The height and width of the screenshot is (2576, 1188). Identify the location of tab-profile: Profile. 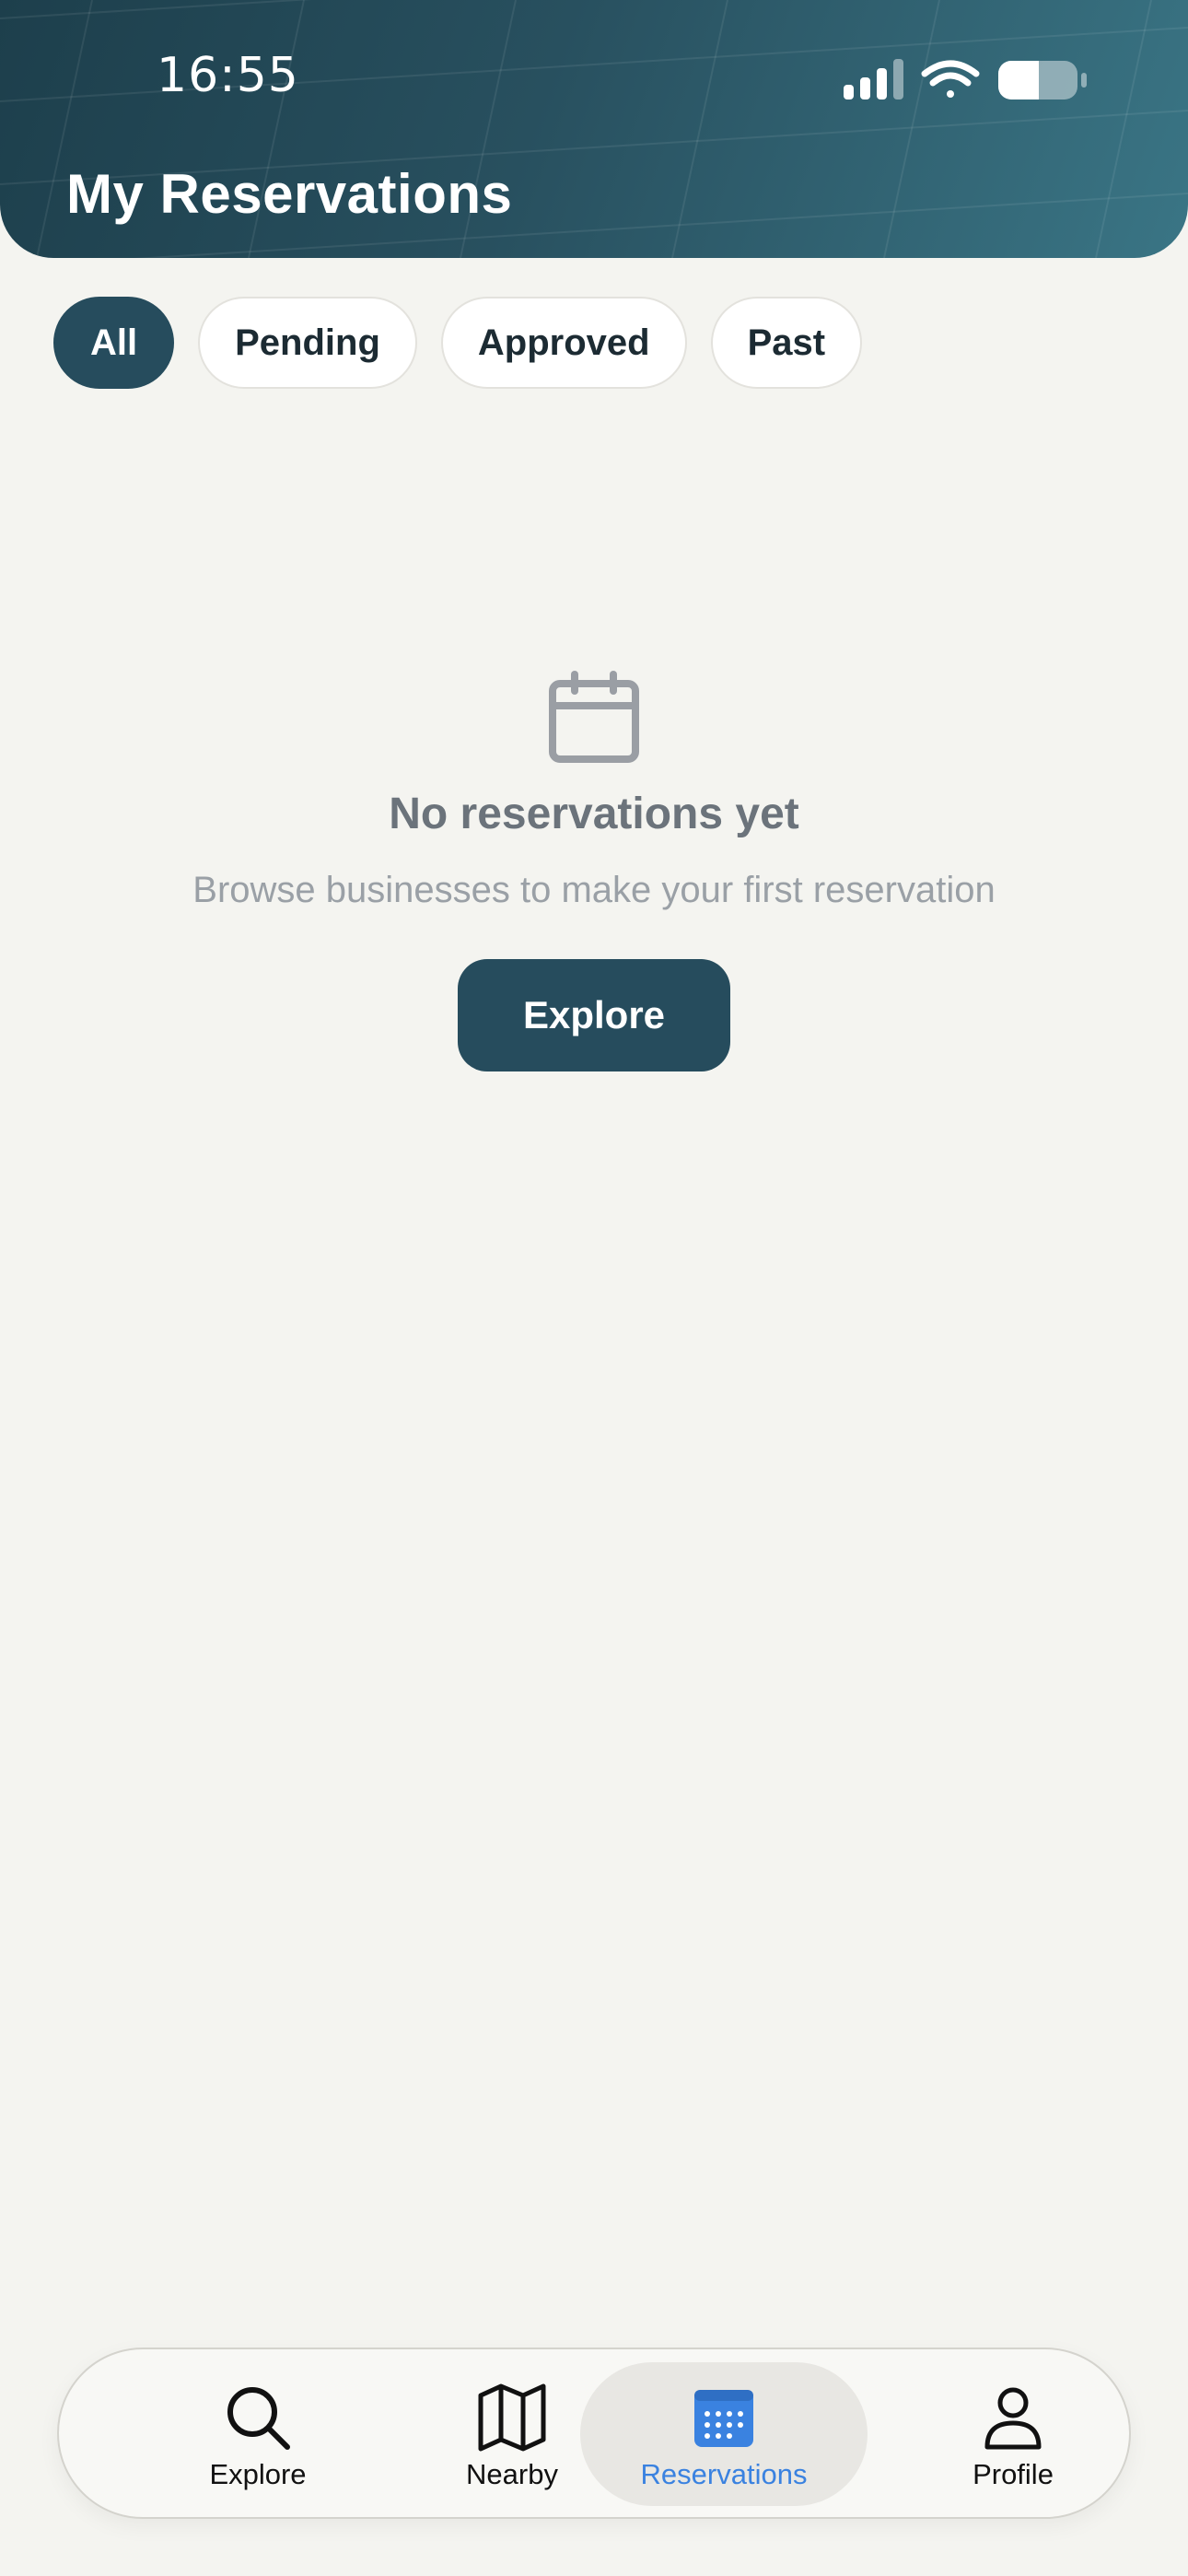
(1013, 2434).